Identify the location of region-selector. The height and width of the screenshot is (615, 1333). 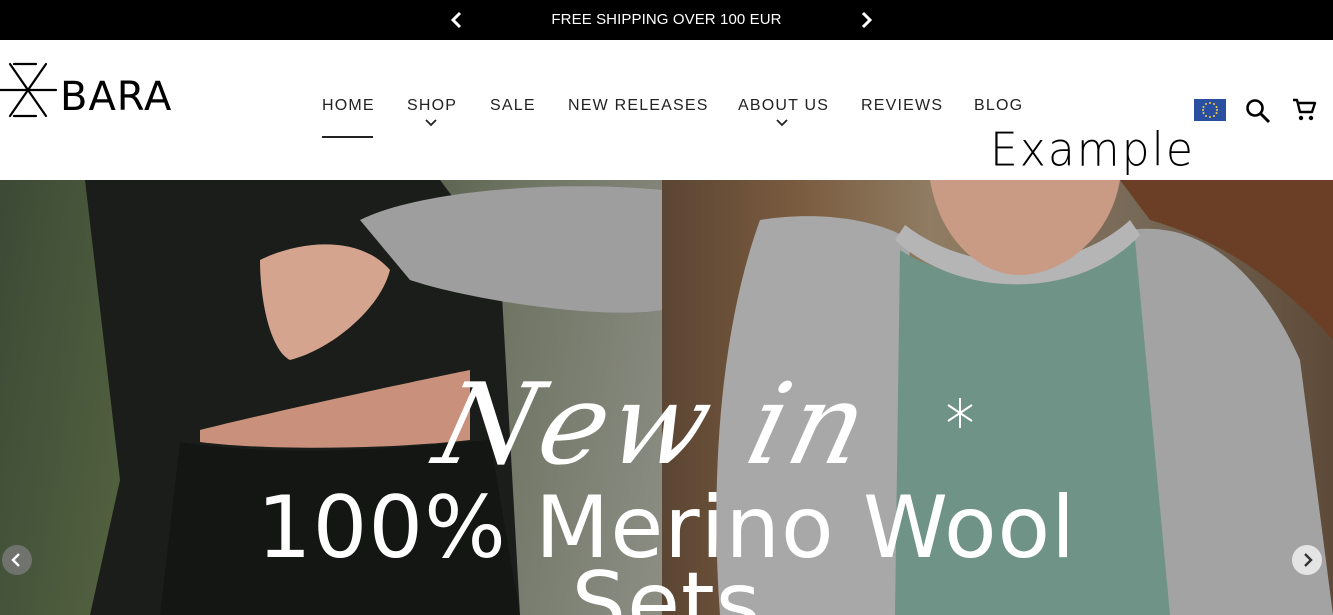
(1210, 110).